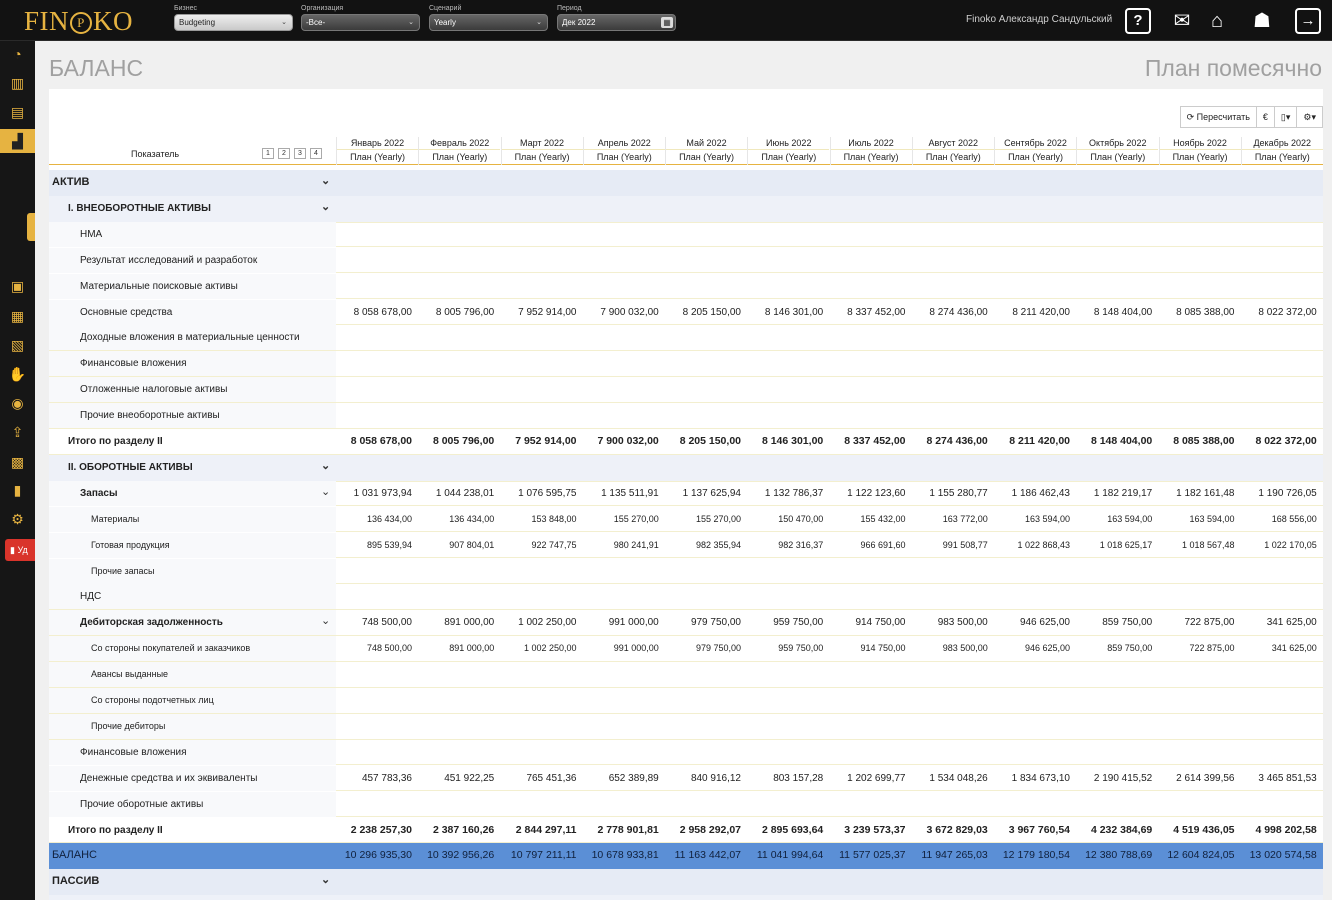  What do you see at coordinates (686, 286) in the screenshot?
I see `table-row: Материальные поисковые активы` at bounding box center [686, 286].